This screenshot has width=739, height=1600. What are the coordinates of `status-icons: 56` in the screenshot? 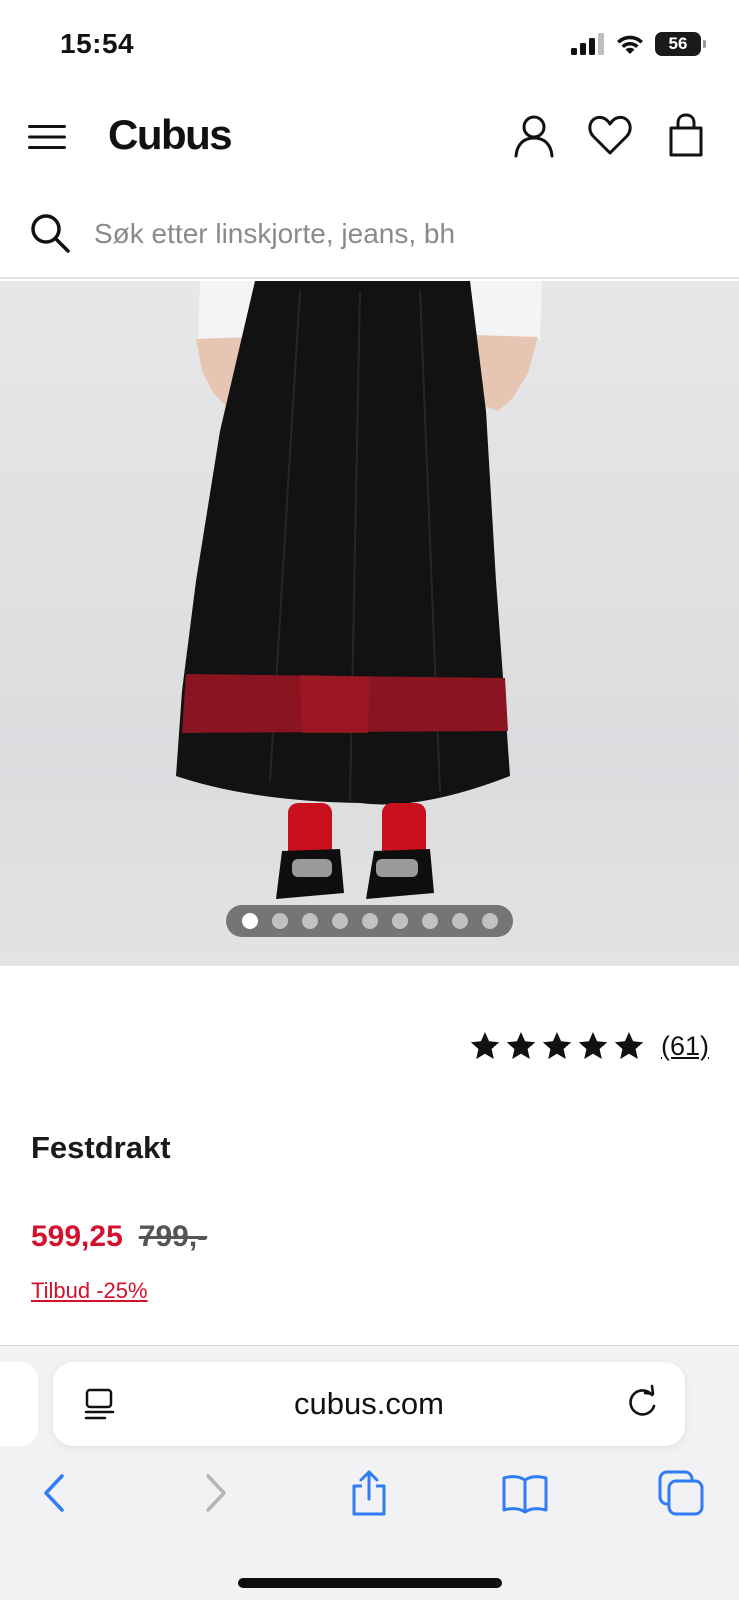 It's located at (638, 44).